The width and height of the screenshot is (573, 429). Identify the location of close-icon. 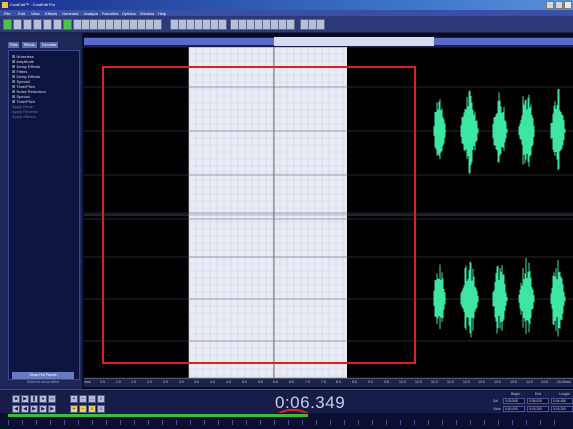
(568, 5).